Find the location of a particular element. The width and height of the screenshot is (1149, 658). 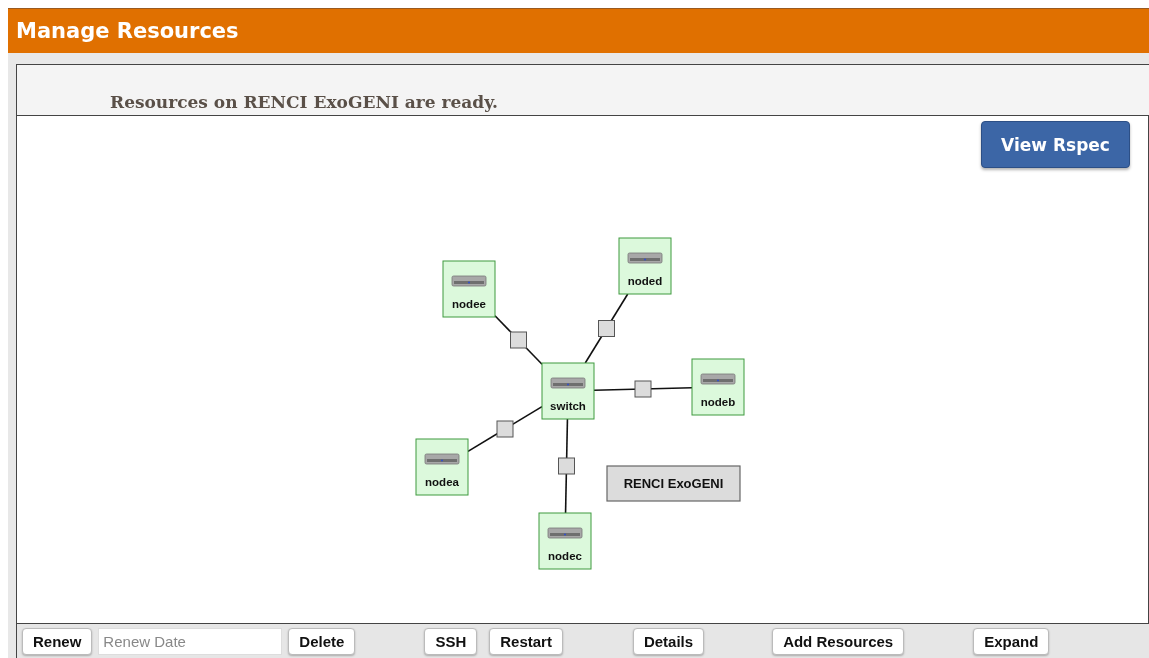

node-box: nodeb is located at coordinates (718, 387).